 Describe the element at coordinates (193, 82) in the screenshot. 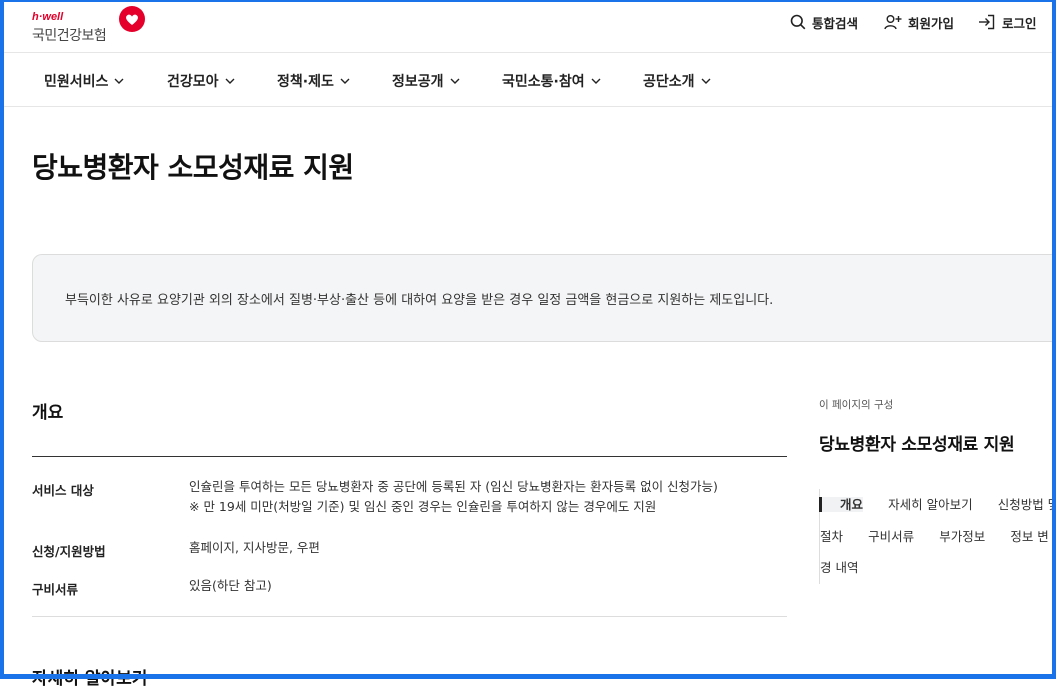

I see `nav-label: 건강모아` at that location.